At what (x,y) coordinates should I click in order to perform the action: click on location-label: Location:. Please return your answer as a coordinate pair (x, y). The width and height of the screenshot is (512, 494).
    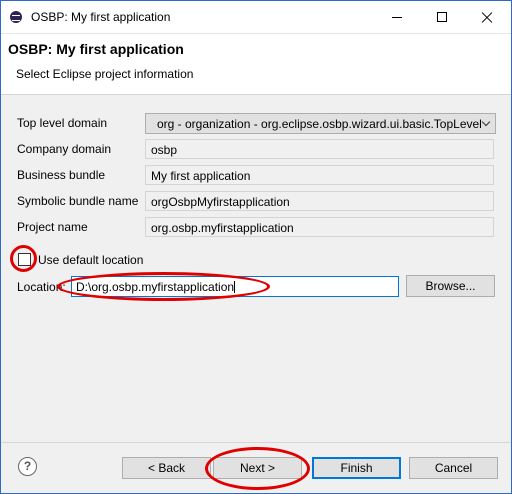
    Looking at the image, I should click on (41, 287).